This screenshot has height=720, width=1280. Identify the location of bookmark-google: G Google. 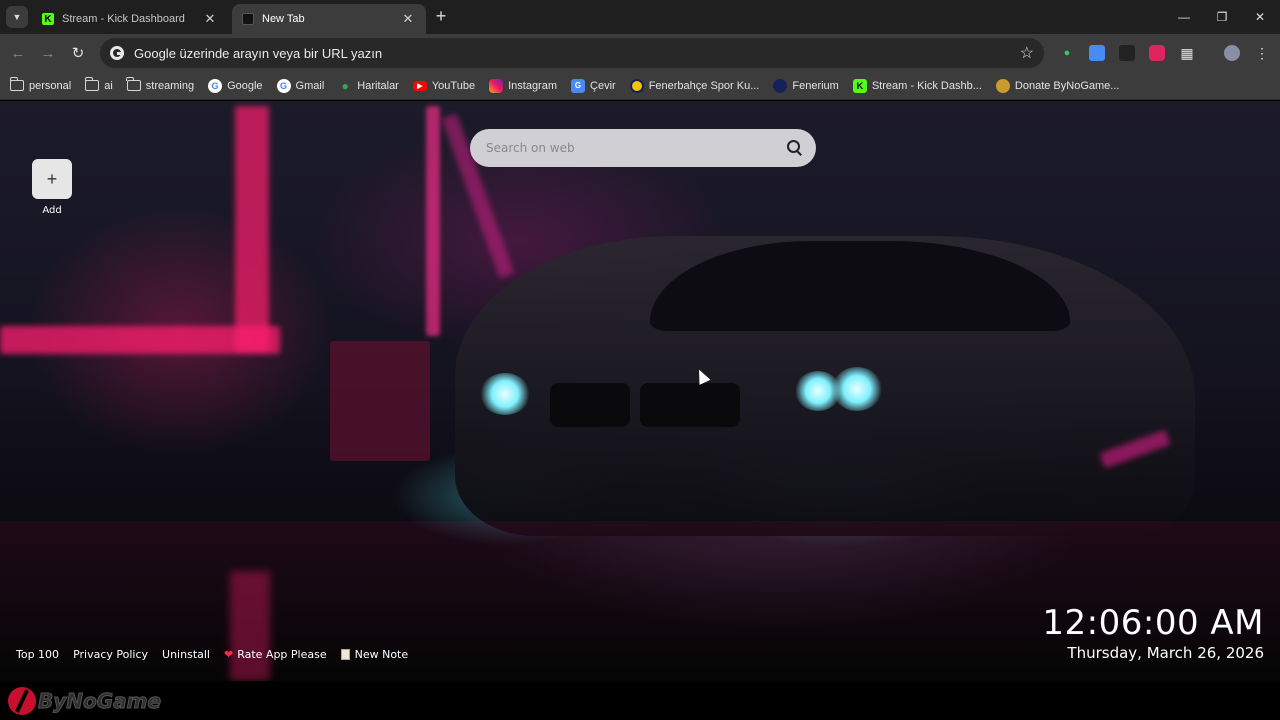
(235, 85).